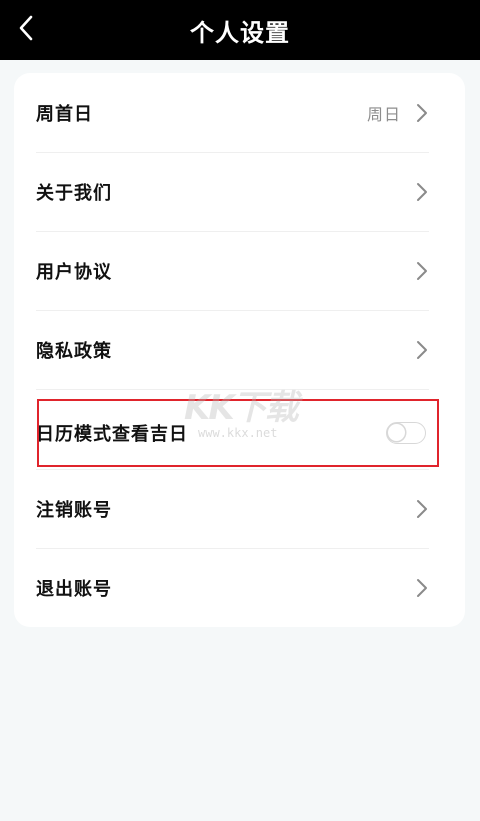  Describe the element at coordinates (74, 351) in the screenshot. I see `privacy-policy-label: 隐私政策` at that location.